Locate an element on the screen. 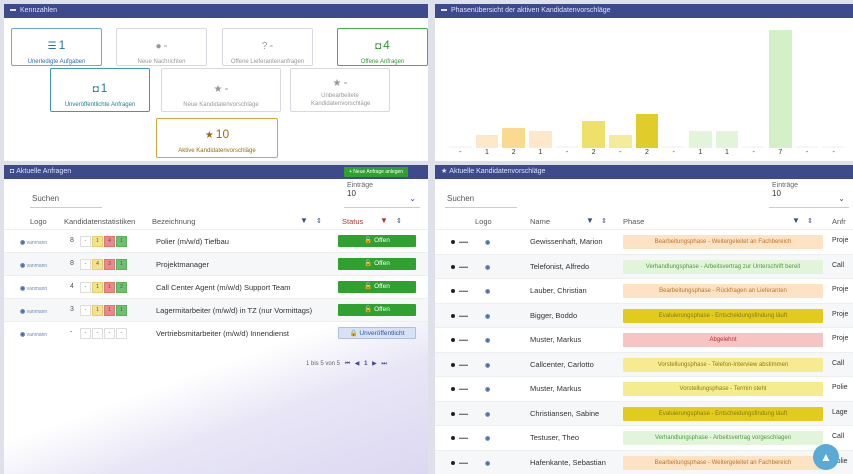 The width and height of the screenshot is (853, 474). kpi-neue-nachrichten: ● - Neue Nachrichten is located at coordinates (161, 47).